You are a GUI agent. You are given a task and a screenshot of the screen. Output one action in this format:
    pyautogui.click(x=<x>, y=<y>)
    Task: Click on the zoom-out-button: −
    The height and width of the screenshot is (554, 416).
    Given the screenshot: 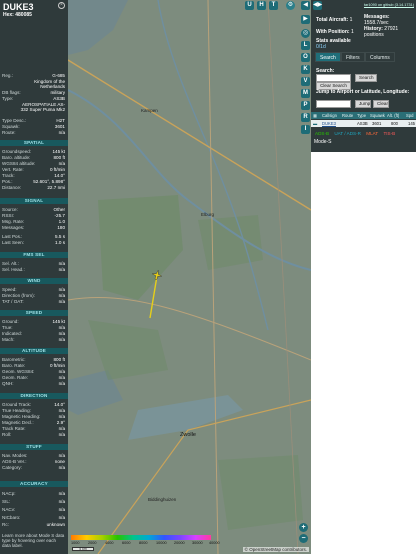 What is the action you would take?
    pyautogui.click(x=303, y=538)
    